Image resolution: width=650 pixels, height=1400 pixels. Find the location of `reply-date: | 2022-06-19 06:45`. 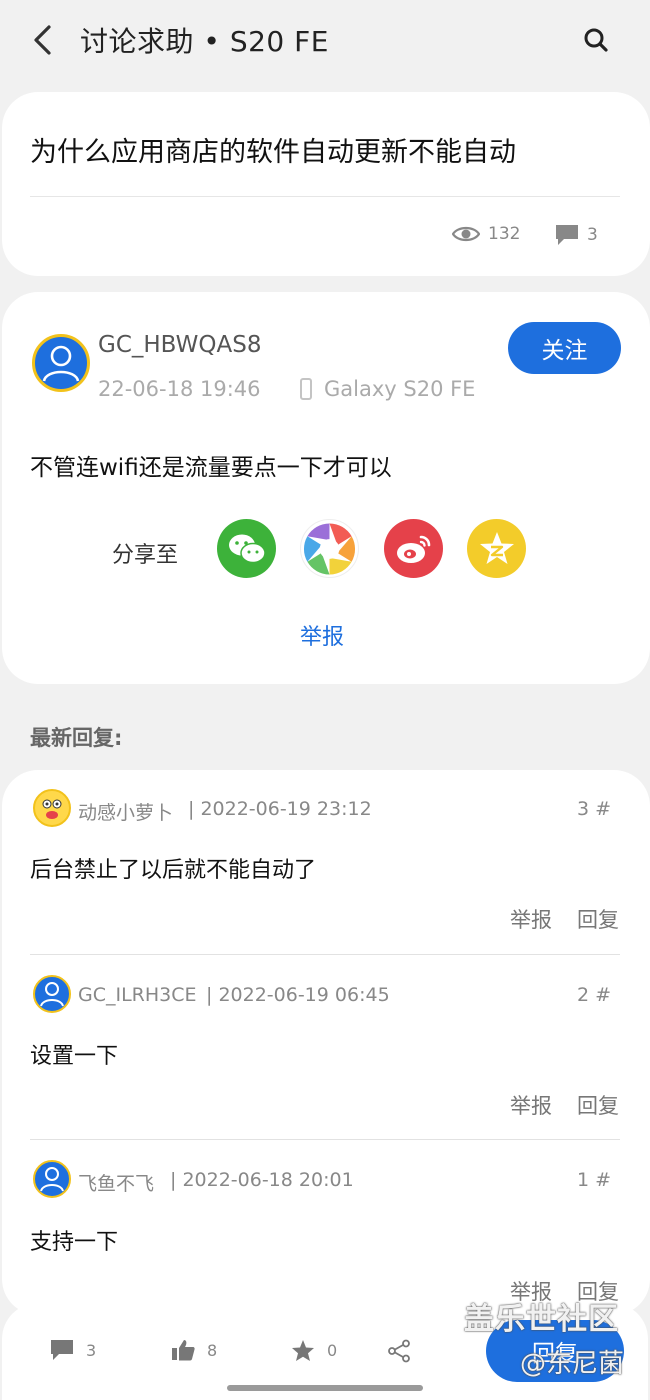

reply-date: | 2022-06-19 06:45 is located at coordinates (298, 995).